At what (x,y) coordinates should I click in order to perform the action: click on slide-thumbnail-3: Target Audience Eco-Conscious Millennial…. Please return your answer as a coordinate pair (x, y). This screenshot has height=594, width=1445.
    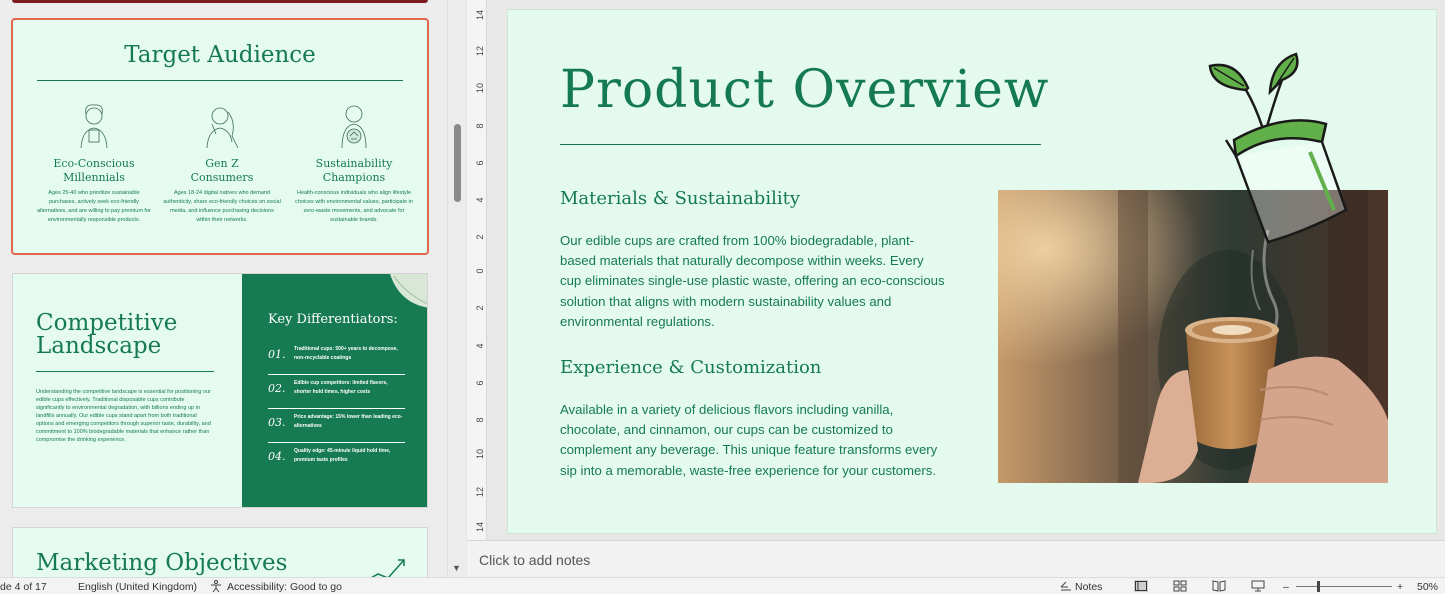
    Looking at the image, I should click on (220, 136).